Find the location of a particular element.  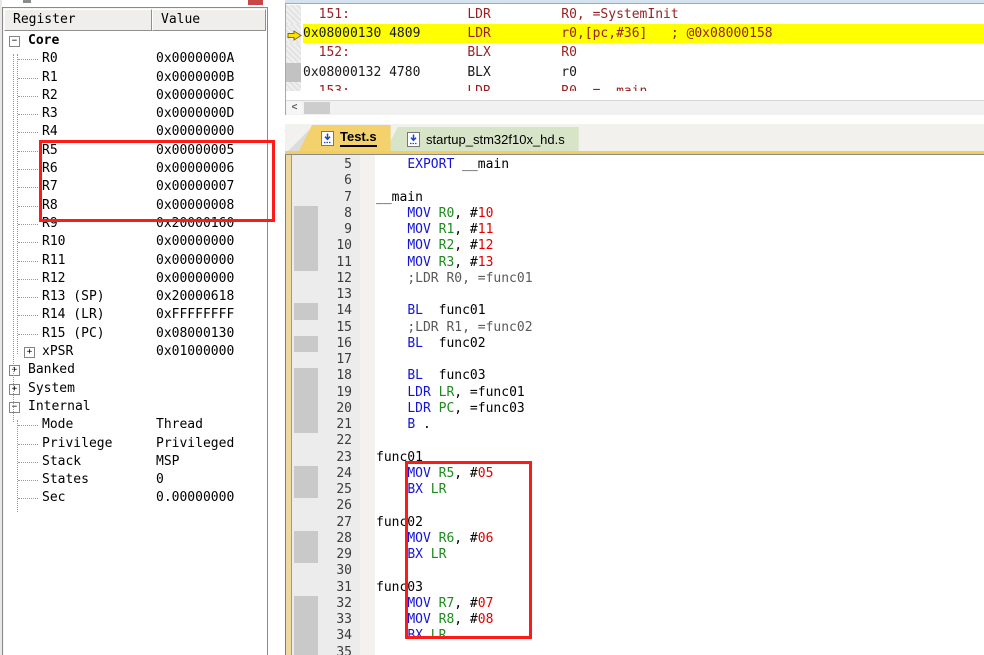

register-row-system: + System is located at coordinates (135, 389).